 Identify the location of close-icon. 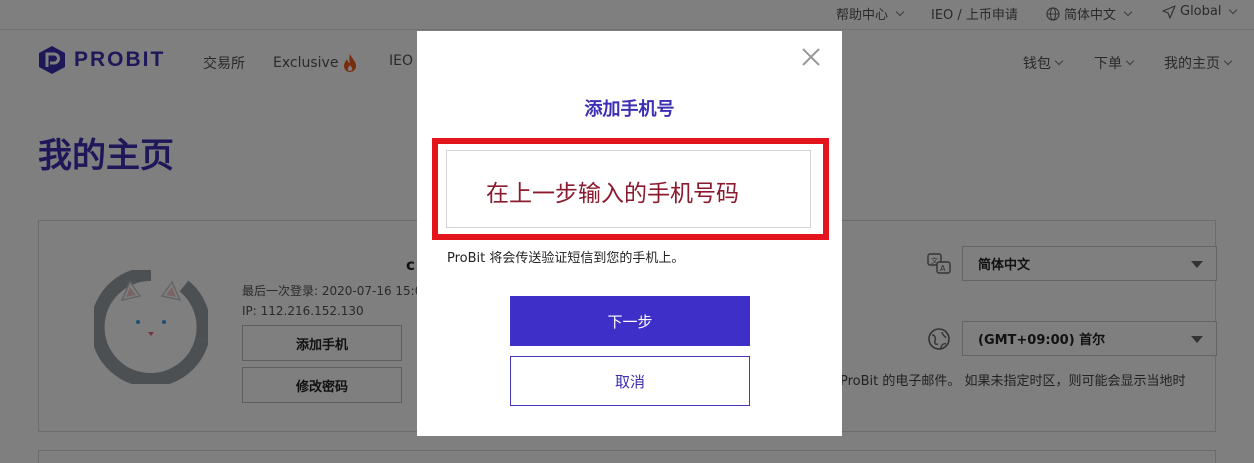
(811, 57).